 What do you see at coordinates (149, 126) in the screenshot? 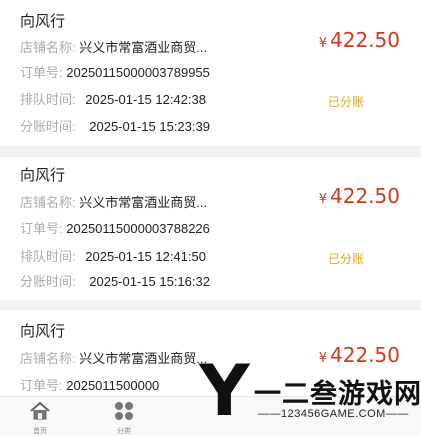
I see `split-time-value: 2025-01-15 15:23:39` at bounding box center [149, 126].